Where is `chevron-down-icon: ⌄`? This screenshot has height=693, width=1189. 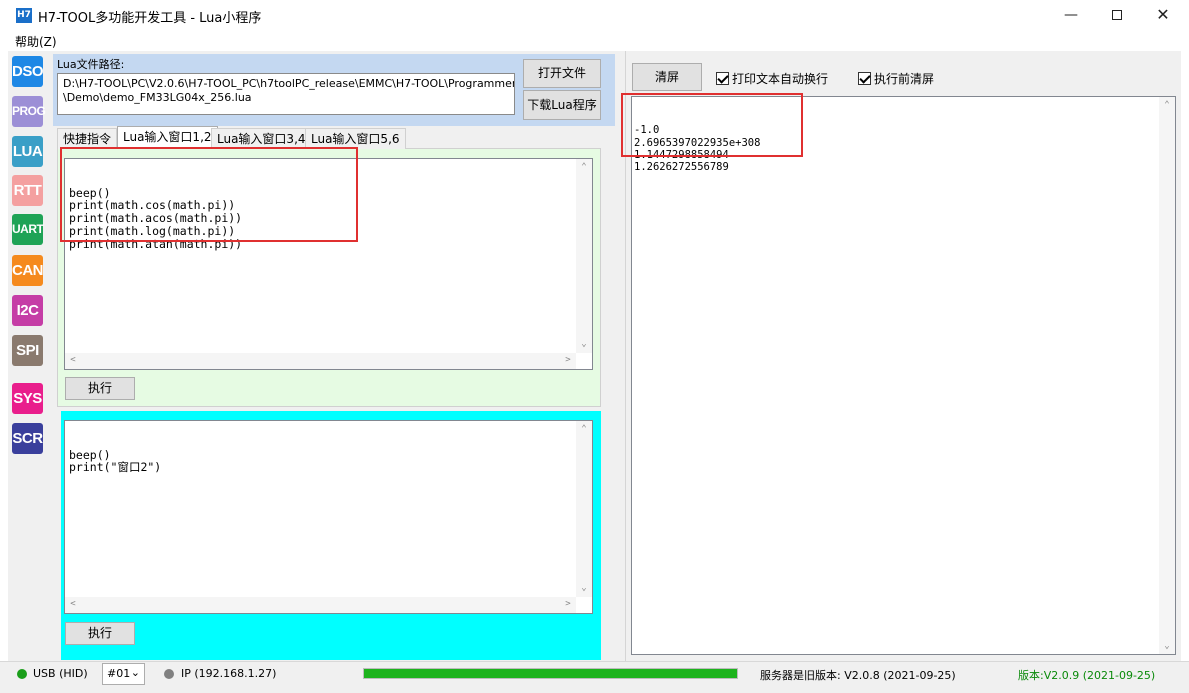
chevron-down-icon: ⌄ is located at coordinates (135, 672).